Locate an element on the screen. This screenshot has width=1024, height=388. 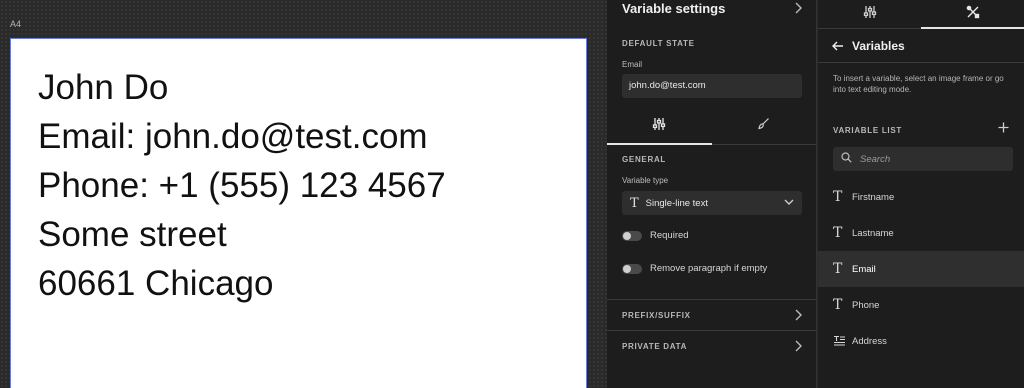
section-label-prefix-suffix: PREFIX/SUFFIX is located at coordinates (656, 315).